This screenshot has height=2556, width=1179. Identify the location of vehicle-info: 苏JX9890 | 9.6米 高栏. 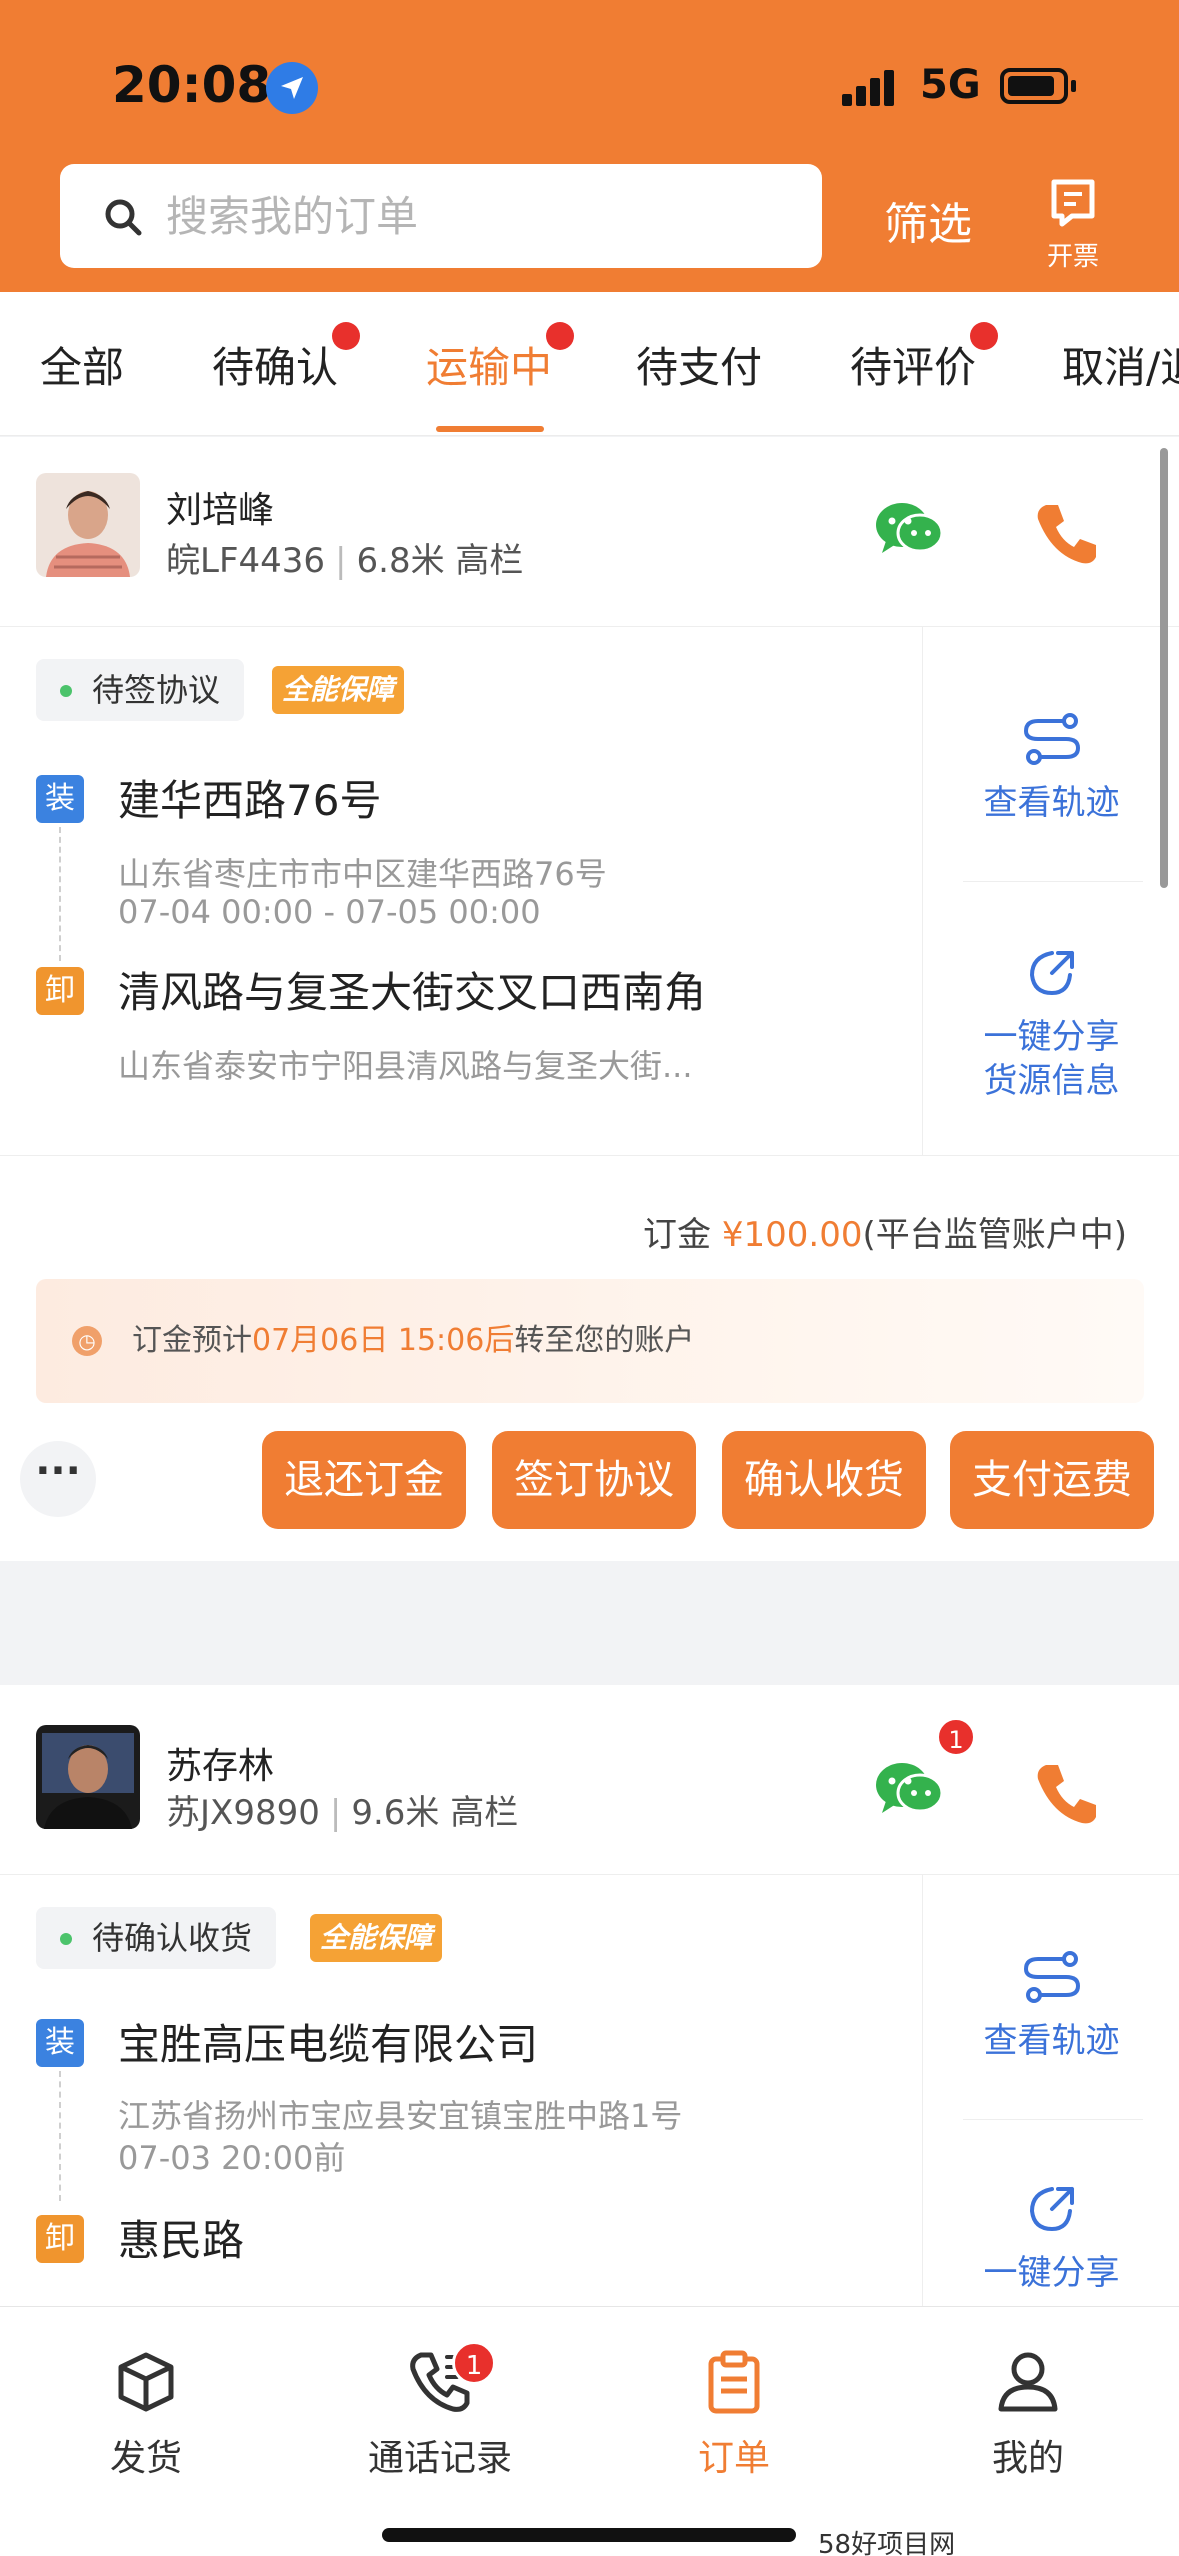
(342, 1809).